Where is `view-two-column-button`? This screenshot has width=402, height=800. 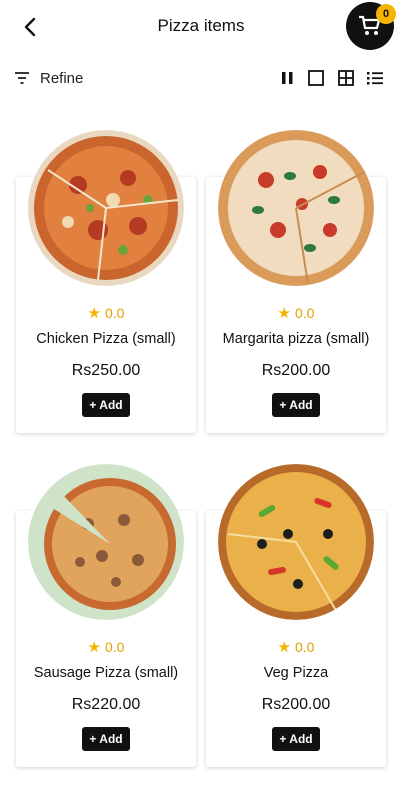
view-two-column-button is located at coordinates (288, 78).